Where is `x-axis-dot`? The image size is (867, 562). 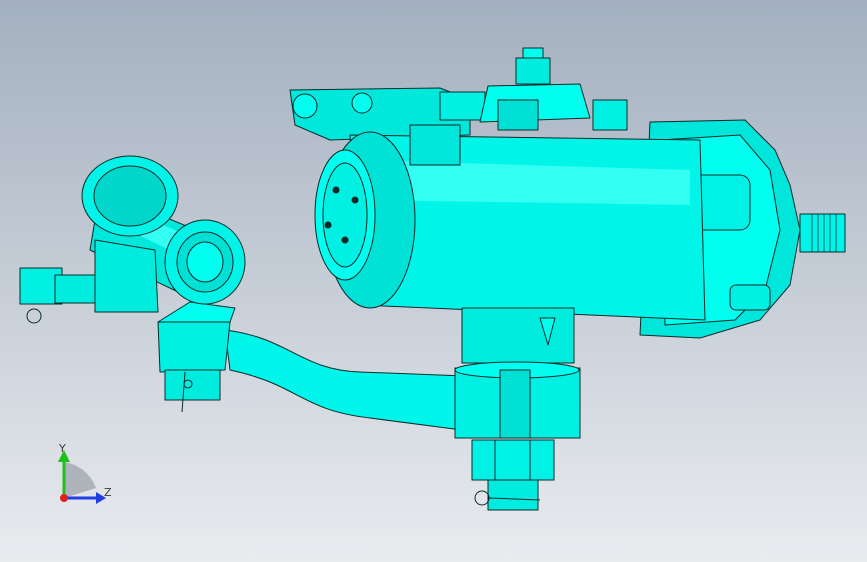 x-axis-dot is located at coordinates (64, 498).